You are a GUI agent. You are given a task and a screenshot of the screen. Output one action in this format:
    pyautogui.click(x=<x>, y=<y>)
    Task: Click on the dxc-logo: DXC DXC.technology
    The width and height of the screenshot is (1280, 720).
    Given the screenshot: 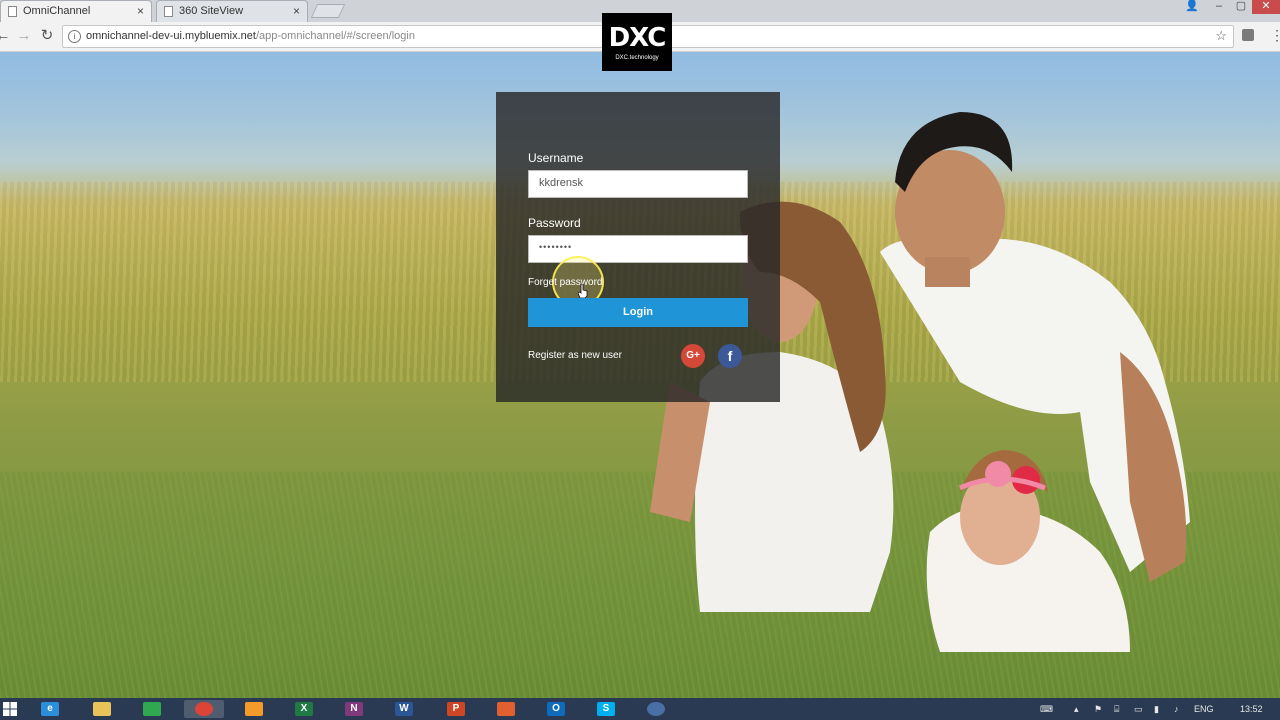 What is the action you would take?
    pyautogui.click(x=637, y=42)
    